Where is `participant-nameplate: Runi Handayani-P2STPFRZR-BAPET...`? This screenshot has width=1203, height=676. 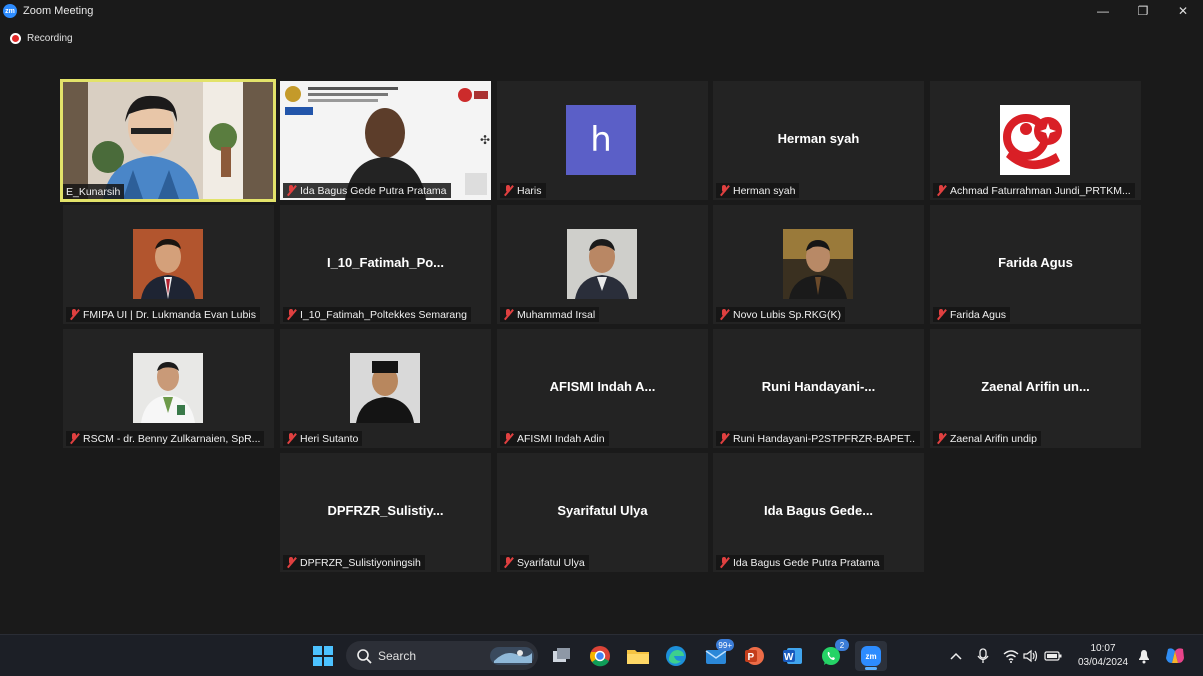
participant-nameplate: Runi Handayani-P2STPFRZR-BAPET... is located at coordinates (818, 438).